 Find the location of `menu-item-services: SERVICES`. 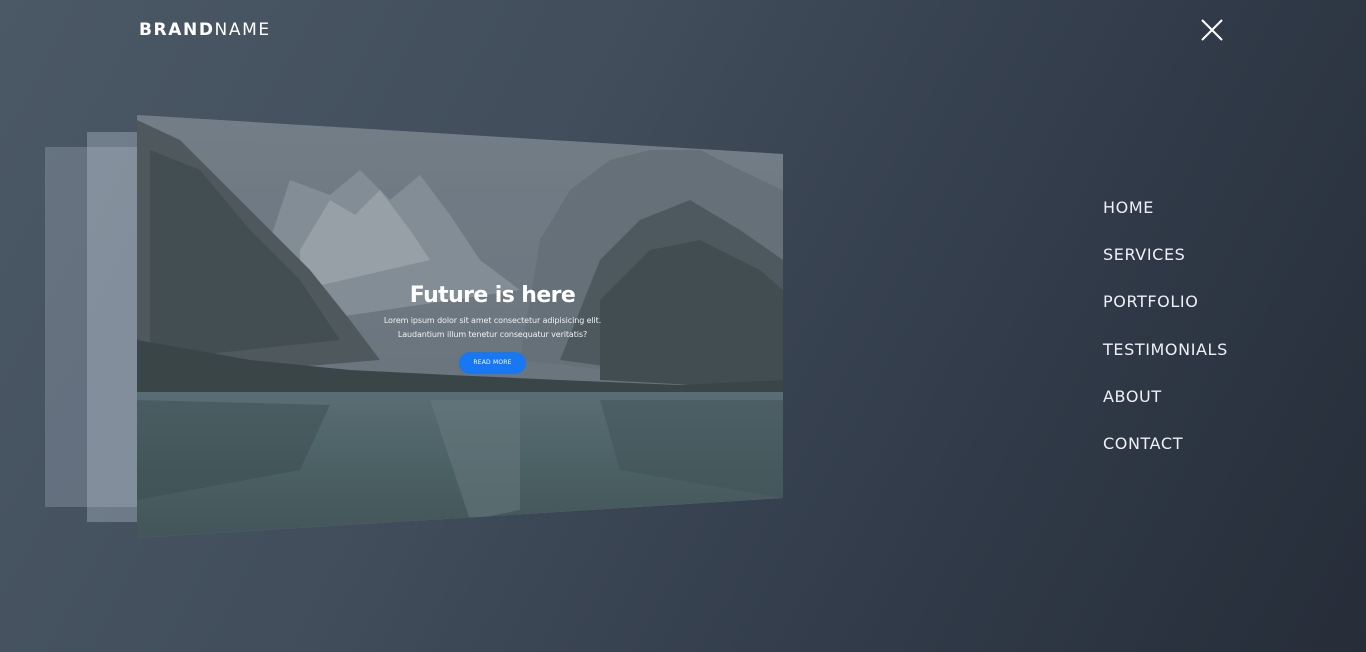

menu-item-services: SERVICES is located at coordinates (1165, 266).